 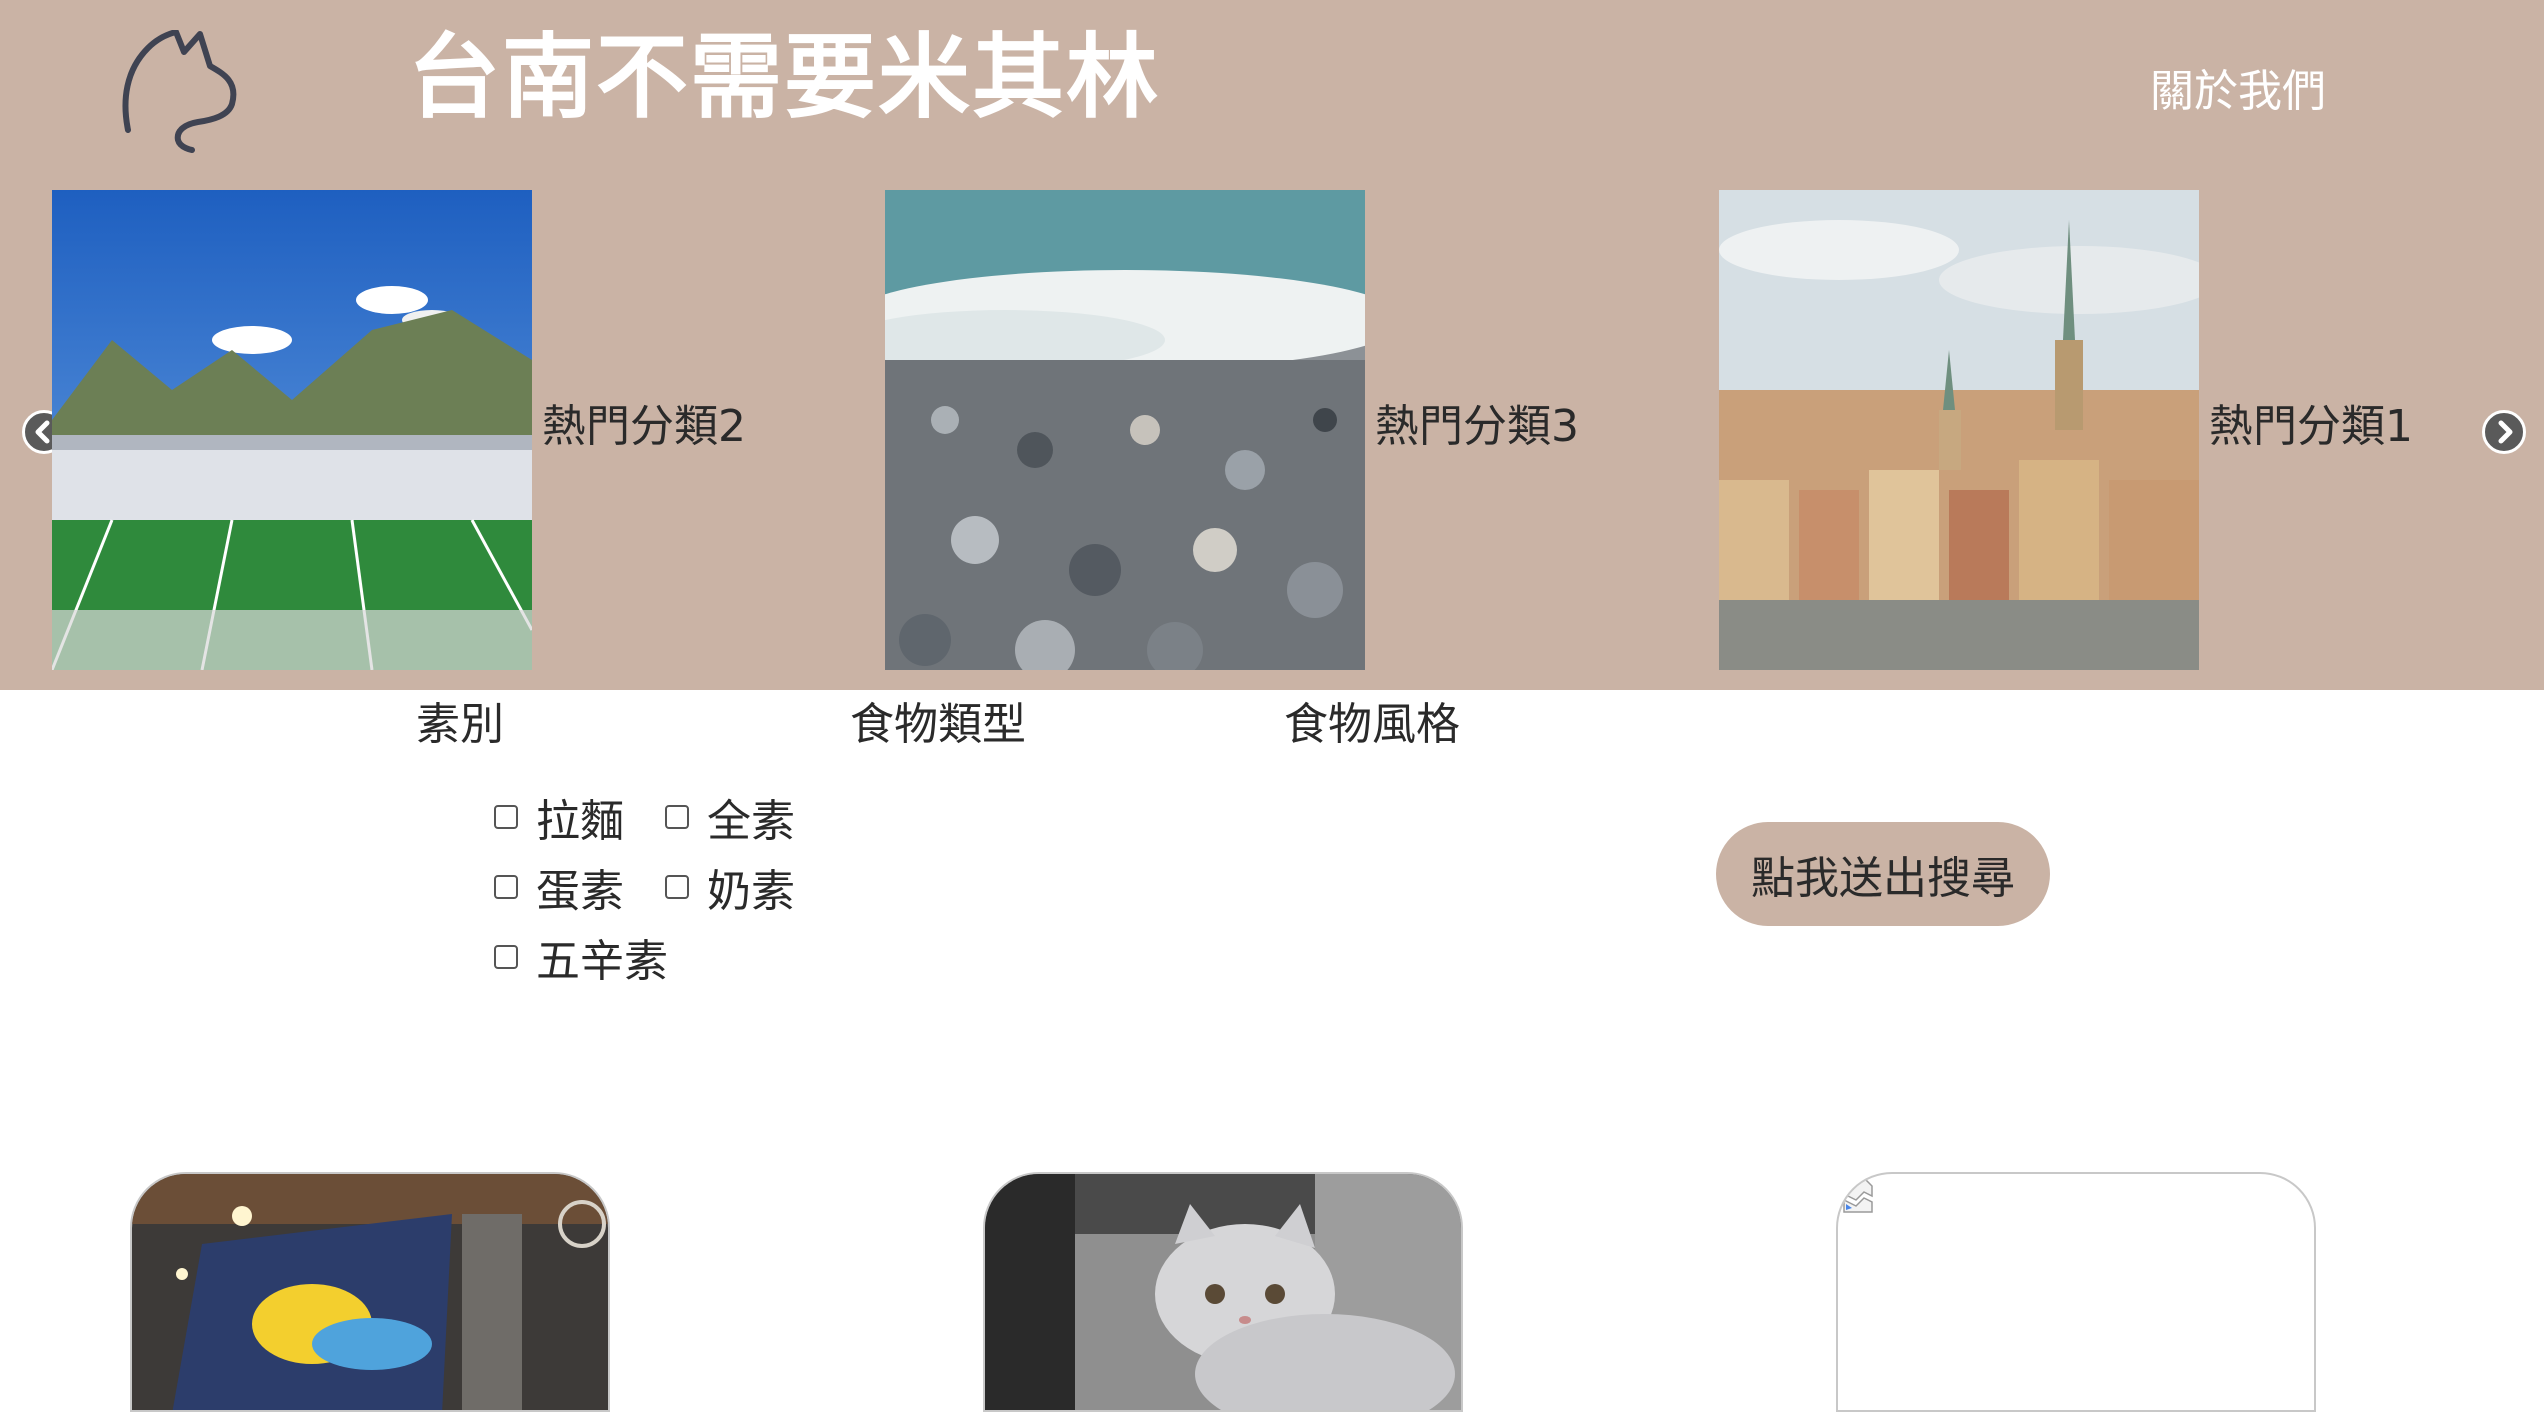 I want to click on checkbox-option: 全素, so click(x=730, y=817).